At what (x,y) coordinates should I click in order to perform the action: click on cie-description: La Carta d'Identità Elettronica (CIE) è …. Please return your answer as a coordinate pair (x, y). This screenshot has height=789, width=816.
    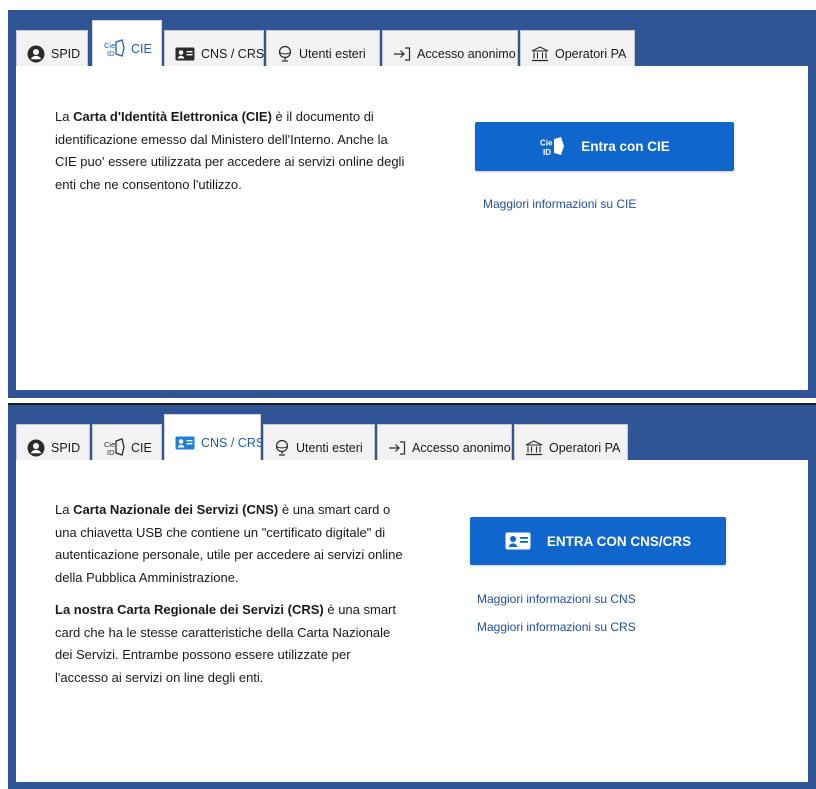
    Looking at the image, I should click on (230, 150).